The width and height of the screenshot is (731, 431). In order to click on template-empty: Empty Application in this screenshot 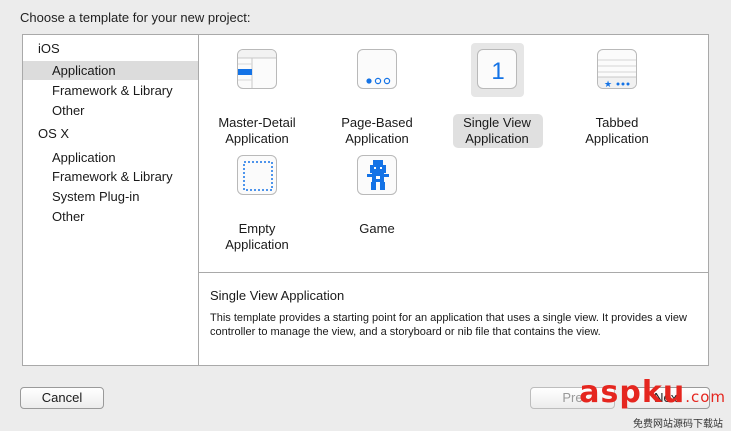, I will do `click(257, 203)`.